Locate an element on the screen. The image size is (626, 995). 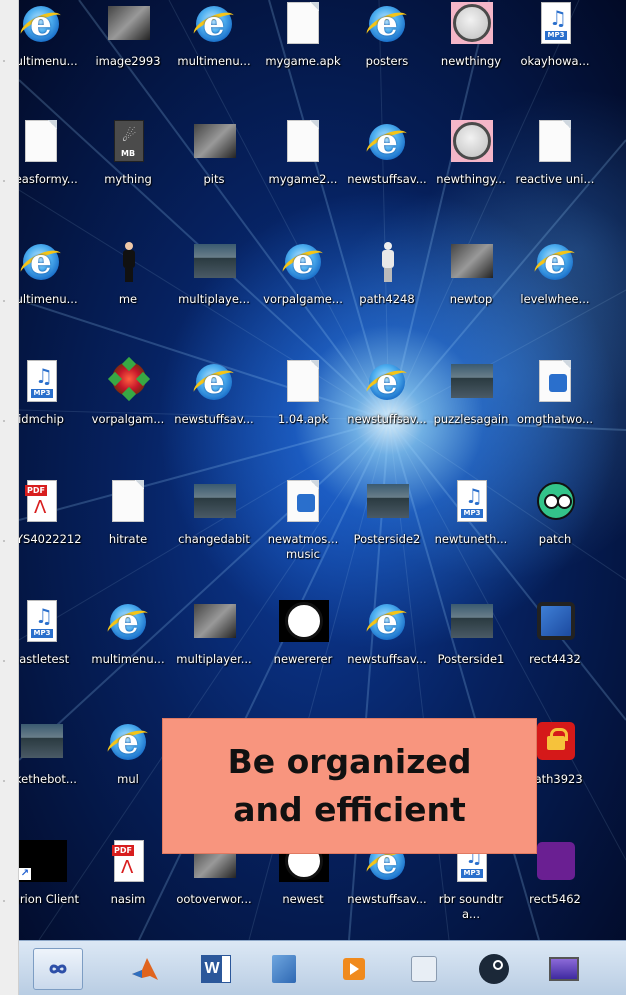
desktop-icon: newtop is located at coordinates (471, 295).